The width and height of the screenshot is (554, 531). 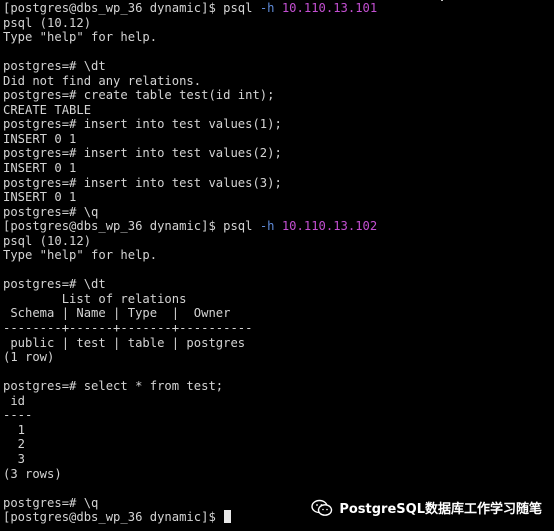 I want to click on terminal-text: (3 rows), so click(x=32, y=473).